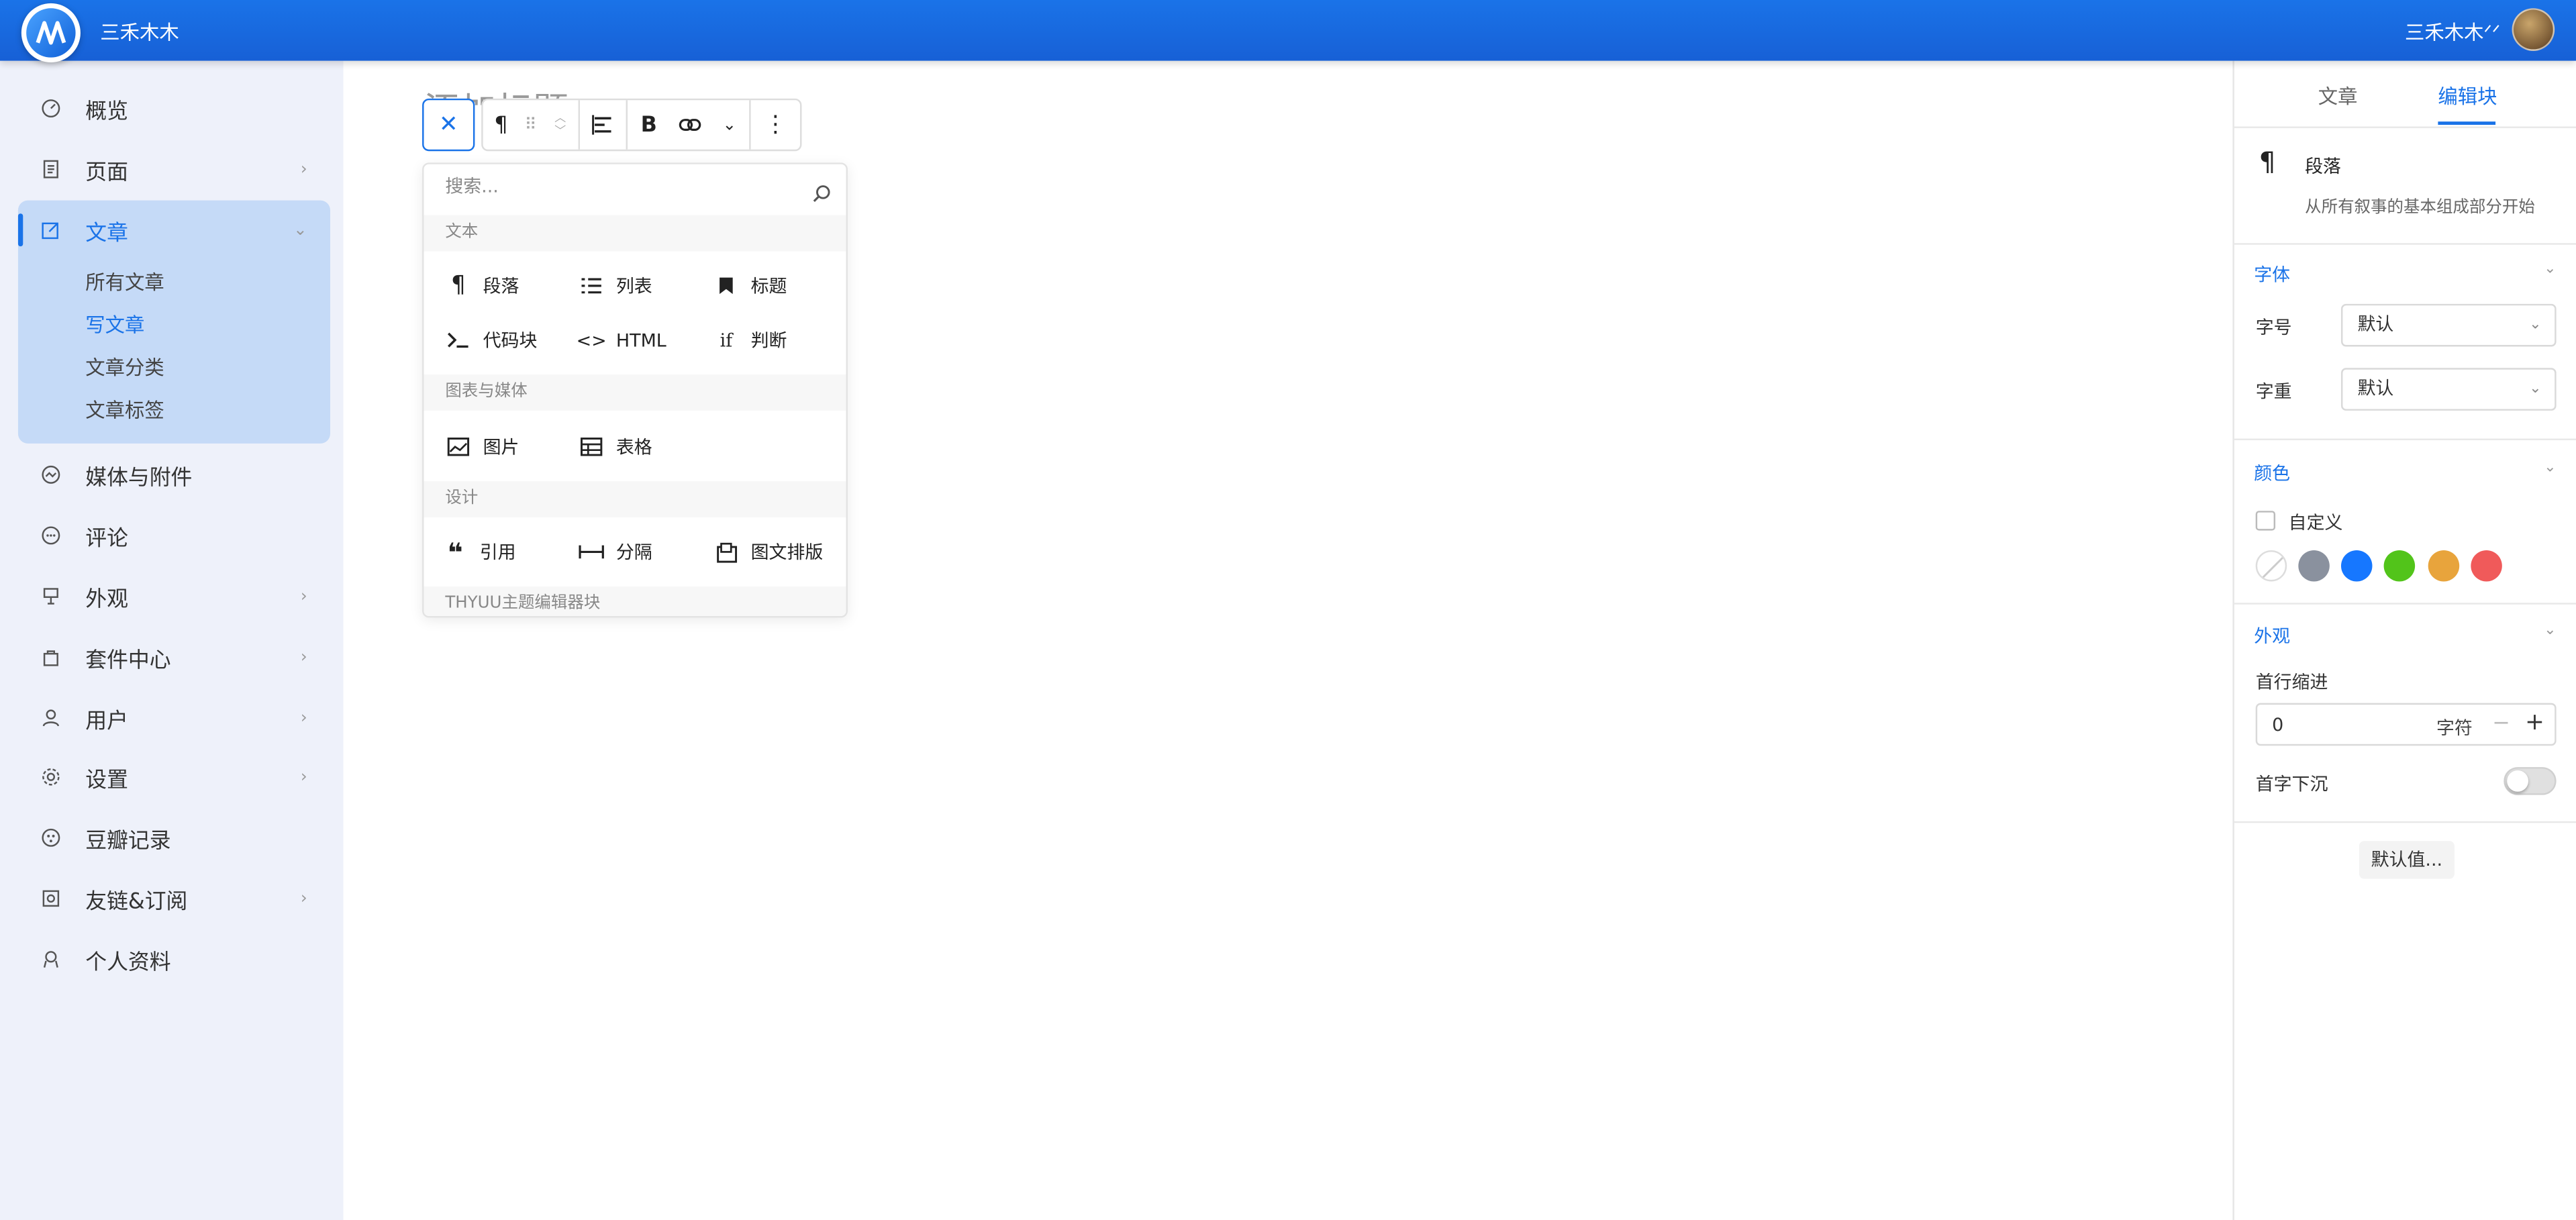 The width and height of the screenshot is (2576, 1220). Describe the element at coordinates (174, 596) in the screenshot. I see `sidebar-item-appearance: 外观 ›` at that location.